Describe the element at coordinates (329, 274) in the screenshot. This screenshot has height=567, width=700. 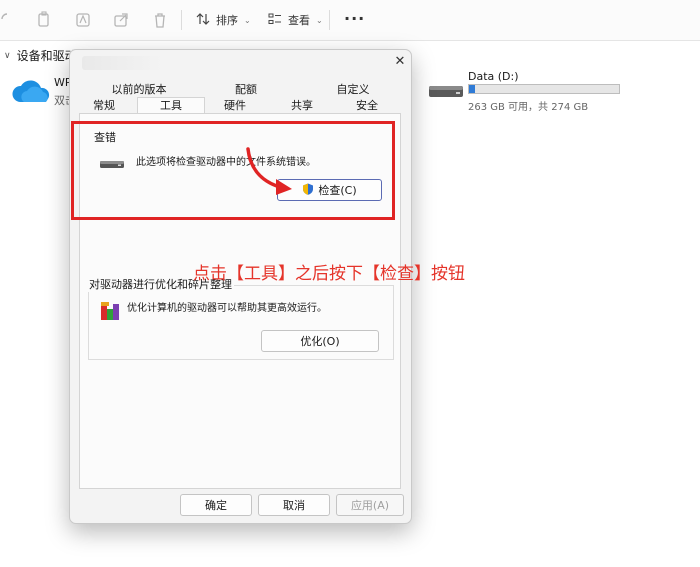
I see `instruction-annotation: 点击【工具】之后按下【检查】按钮` at that location.